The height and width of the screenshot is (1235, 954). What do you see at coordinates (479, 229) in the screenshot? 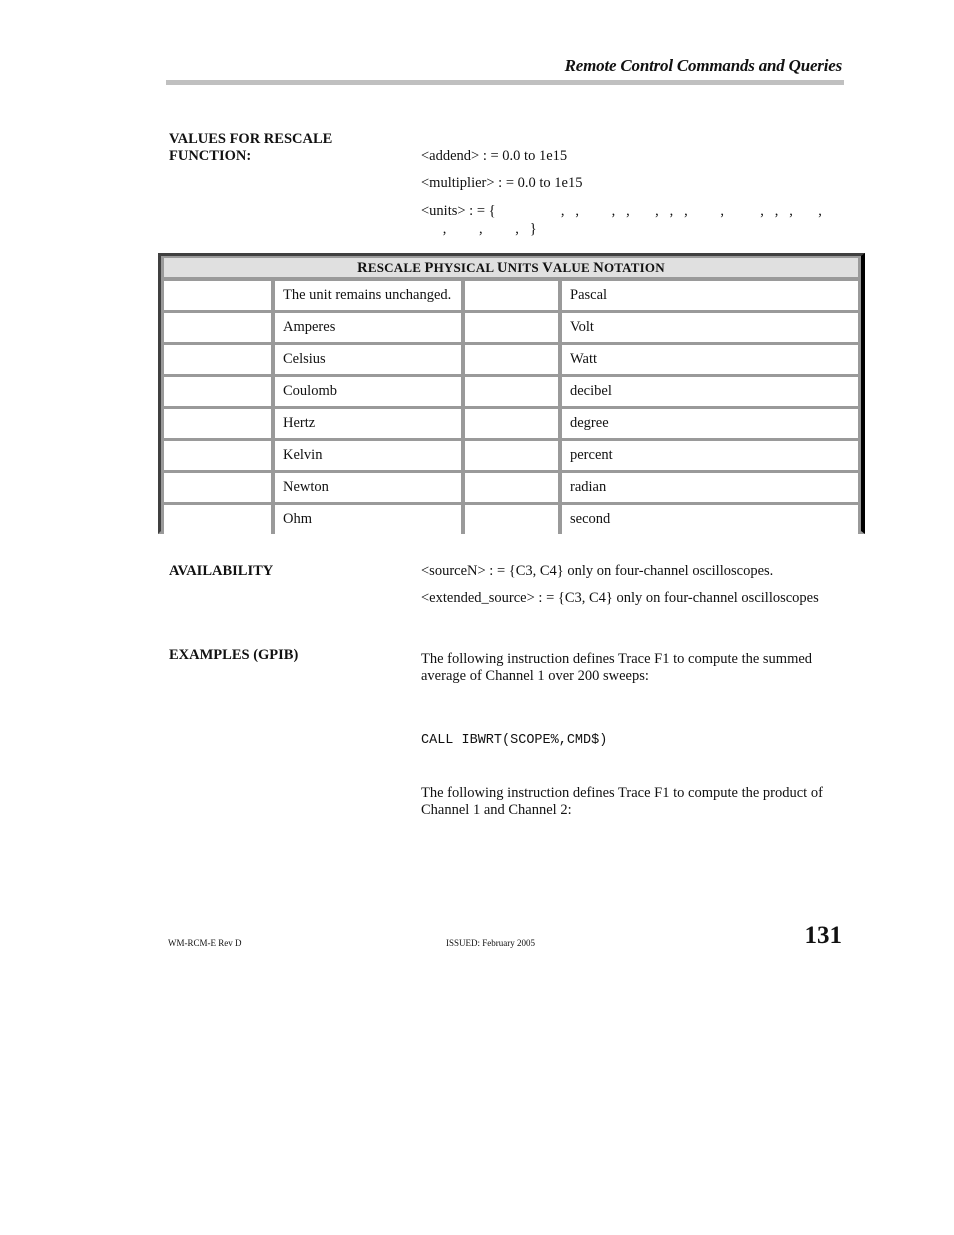
I see `units-list-line2: , , , }` at bounding box center [479, 229].